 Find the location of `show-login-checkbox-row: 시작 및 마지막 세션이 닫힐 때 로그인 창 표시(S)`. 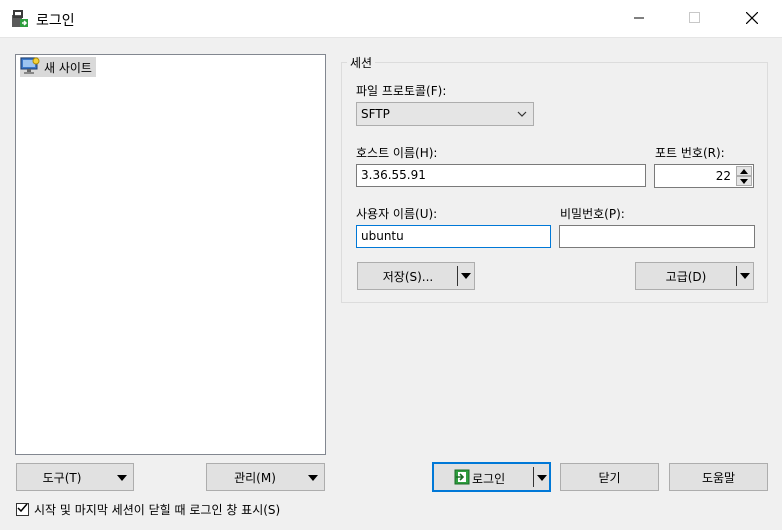

show-login-checkbox-row: 시작 및 마지막 세션이 닫힐 때 로그인 창 표시(S) is located at coordinates (148, 509).